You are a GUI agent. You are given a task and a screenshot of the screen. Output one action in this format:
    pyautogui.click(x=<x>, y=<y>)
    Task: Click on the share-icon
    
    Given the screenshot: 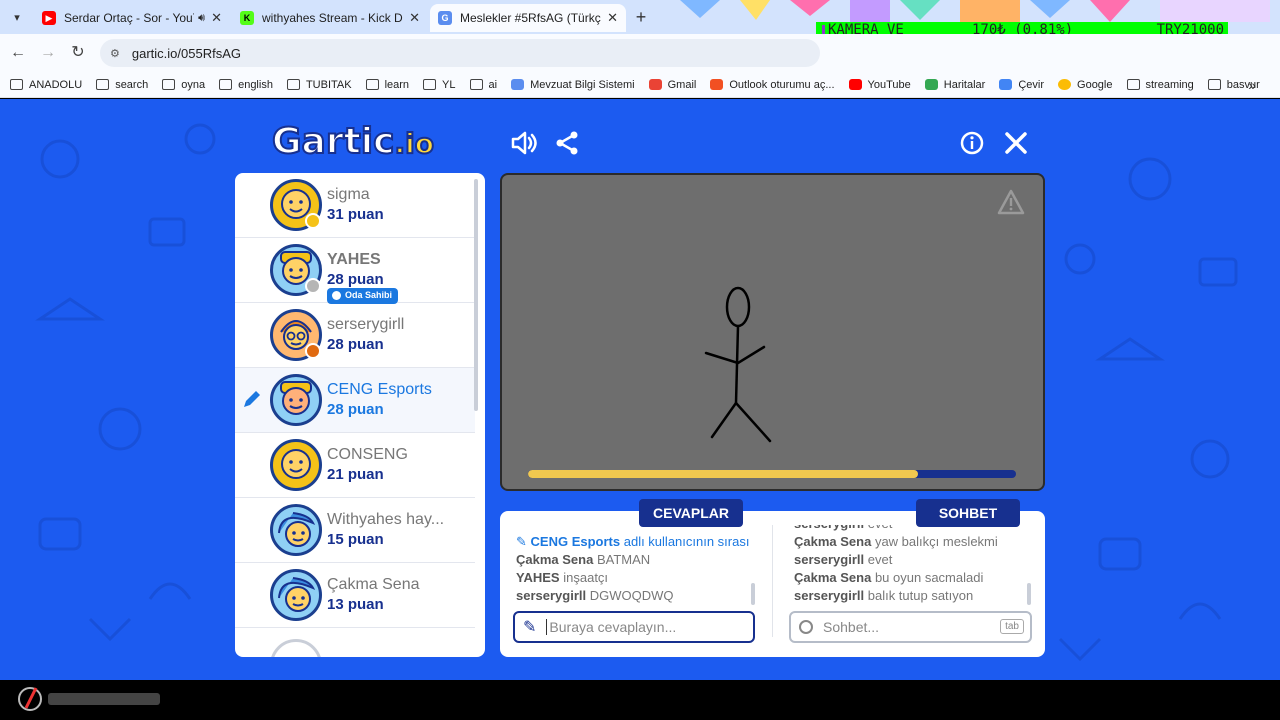 What is the action you would take?
    pyautogui.click(x=567, y=143)
    